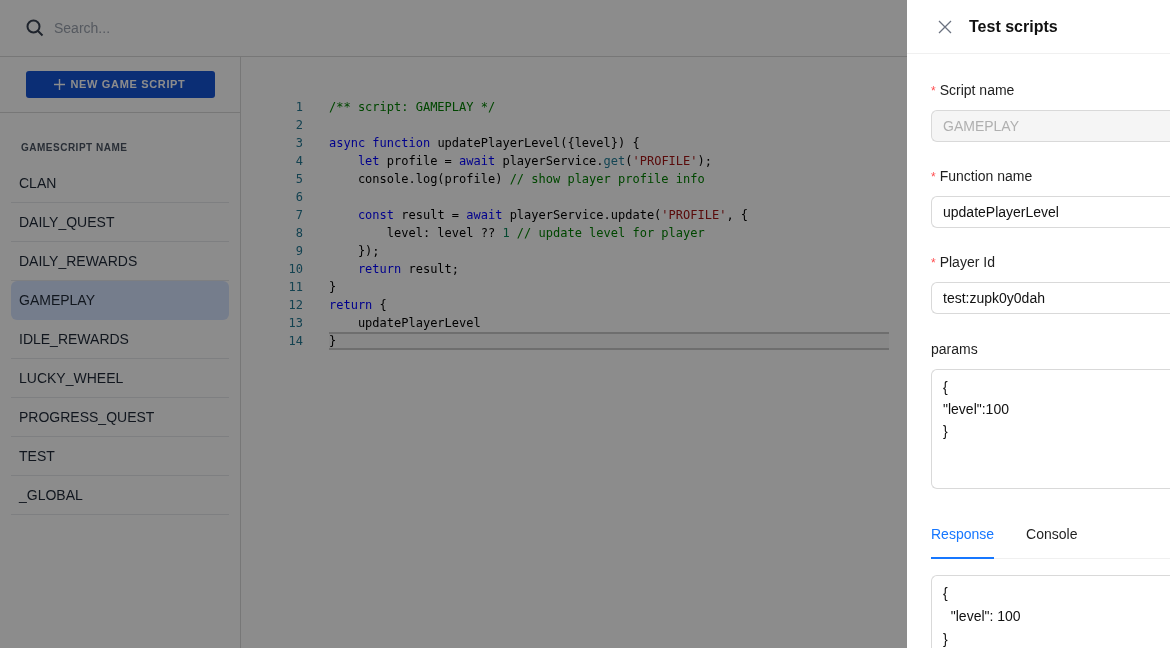  What do you see at coordinates (295, 323) in the screenshot?
I see `line-number: 13` at bounding box center [295, 323].